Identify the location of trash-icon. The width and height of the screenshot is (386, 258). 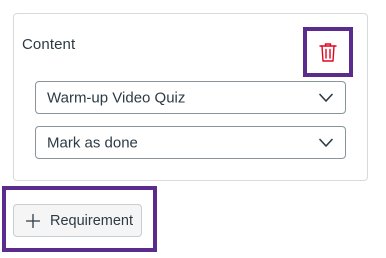
(328, 52).